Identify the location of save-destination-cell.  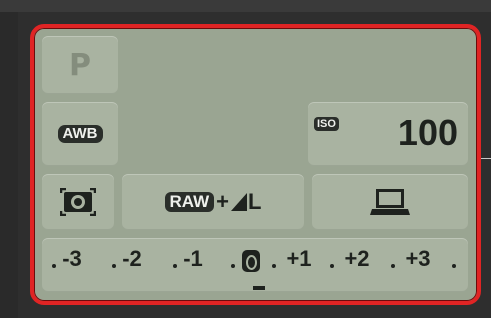
(390, 202).